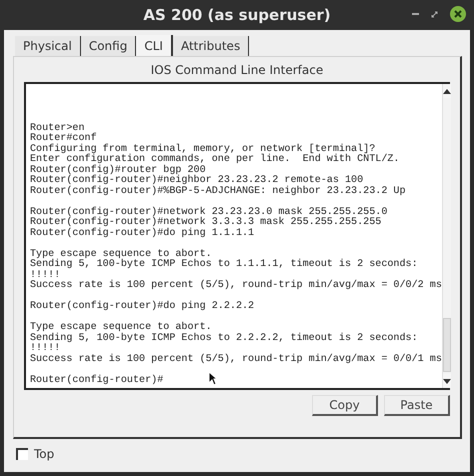 This screenshot has width=474, height=476. I want to click on checkbox, so click(22, 454).